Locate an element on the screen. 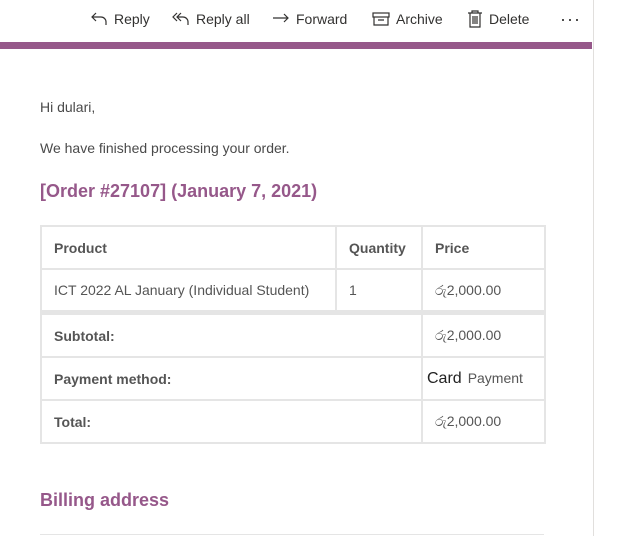 This screenshot has width=620, height=536. col-header-quantity: Quantity is located at coordinates (379, 247).